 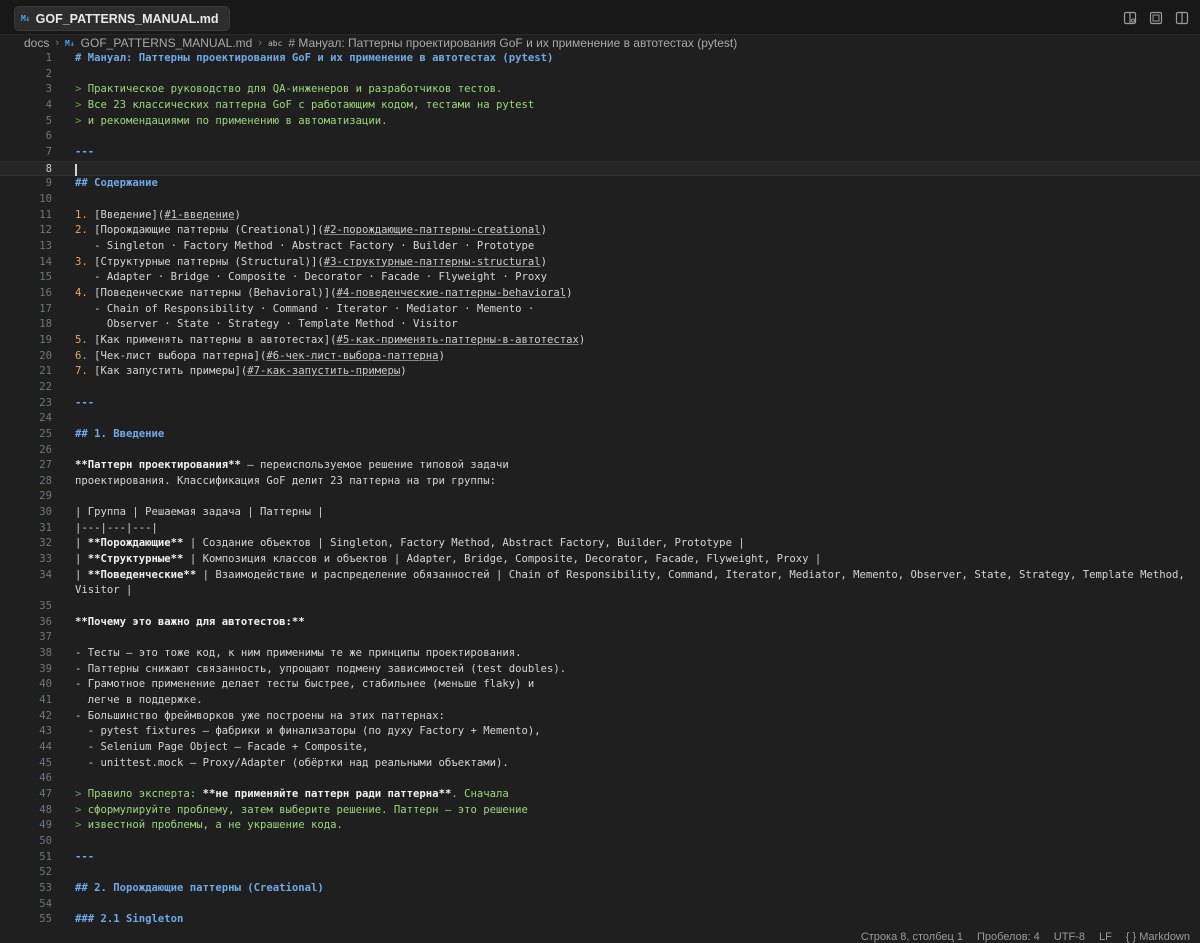 I want to click on editor-line: 37, so click(x=600, y=638).